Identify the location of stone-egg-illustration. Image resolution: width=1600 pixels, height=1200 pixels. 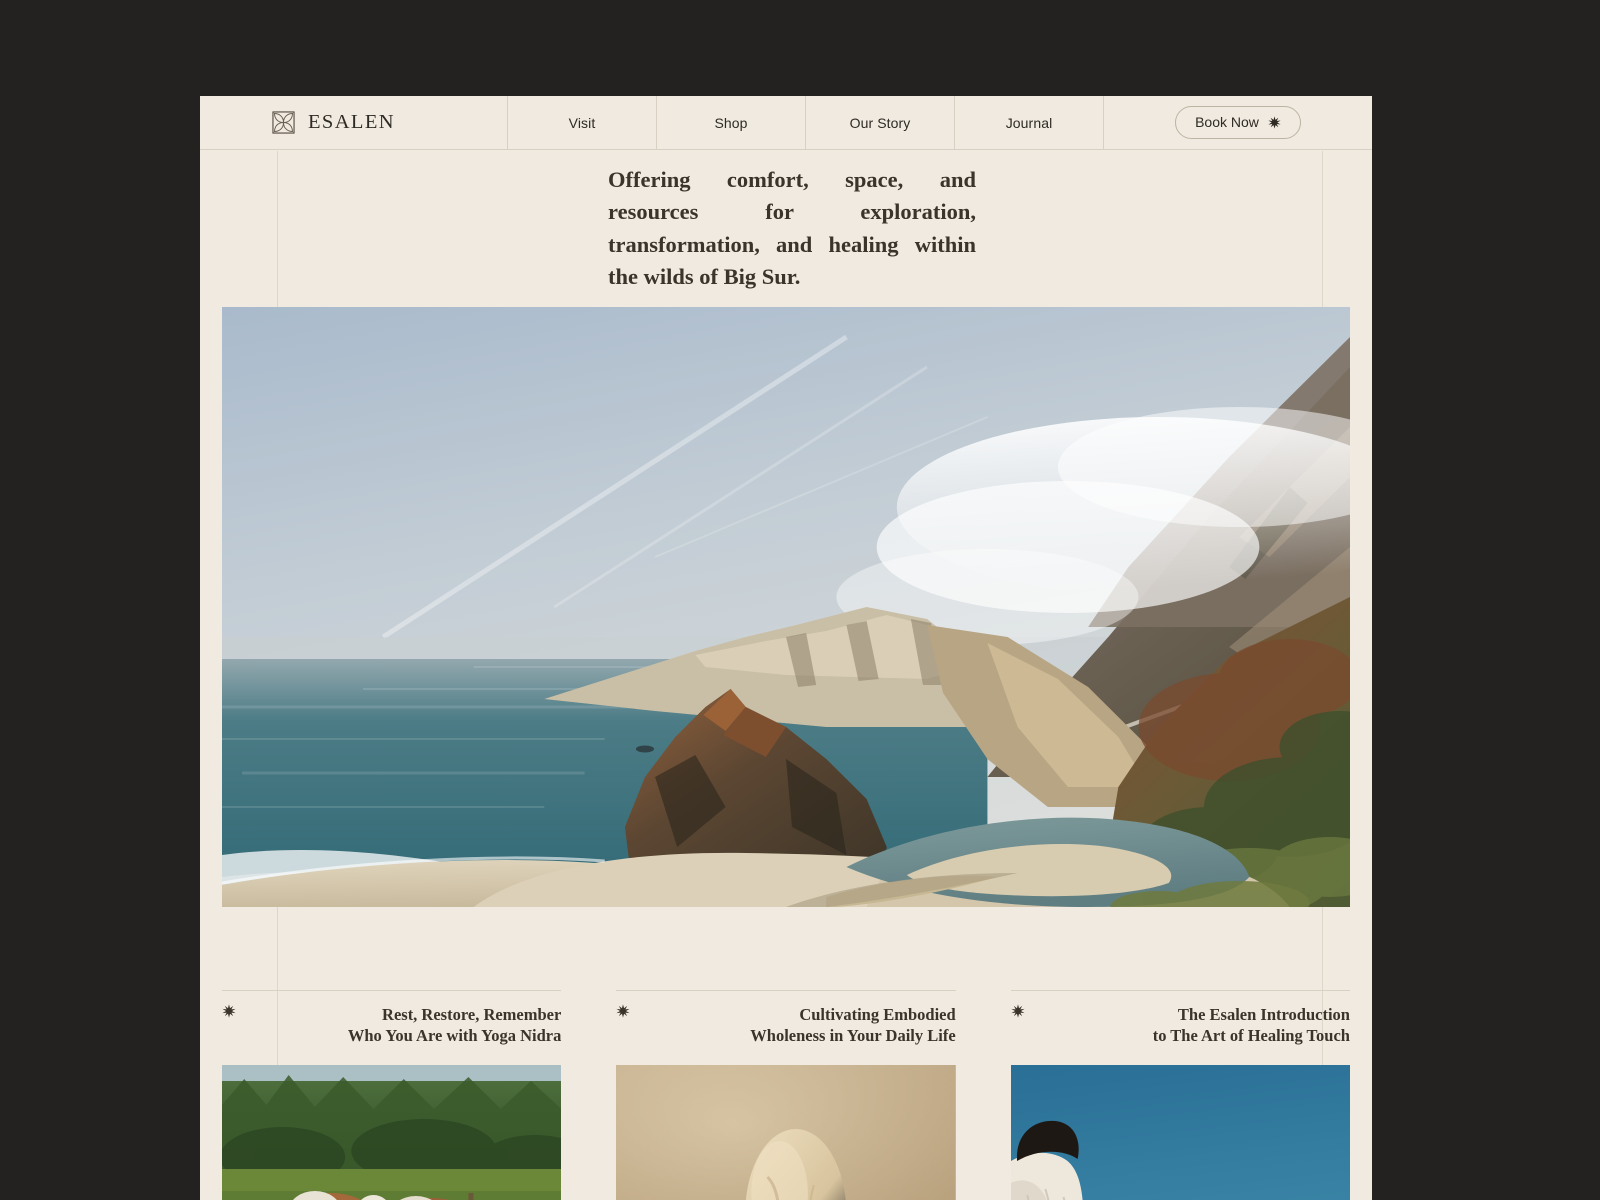
(786, 1132).